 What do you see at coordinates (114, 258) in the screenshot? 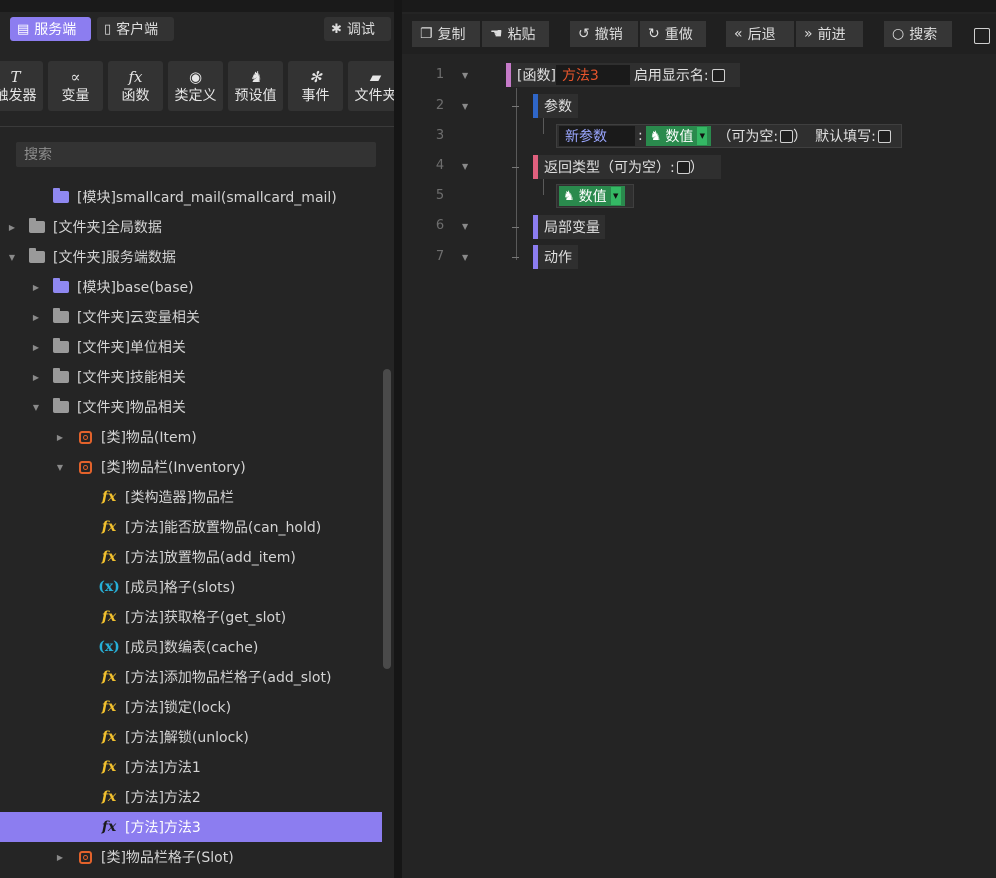
I see `tree-item-label: [文件夹]服务端数据` at bounding box center [114, 258].